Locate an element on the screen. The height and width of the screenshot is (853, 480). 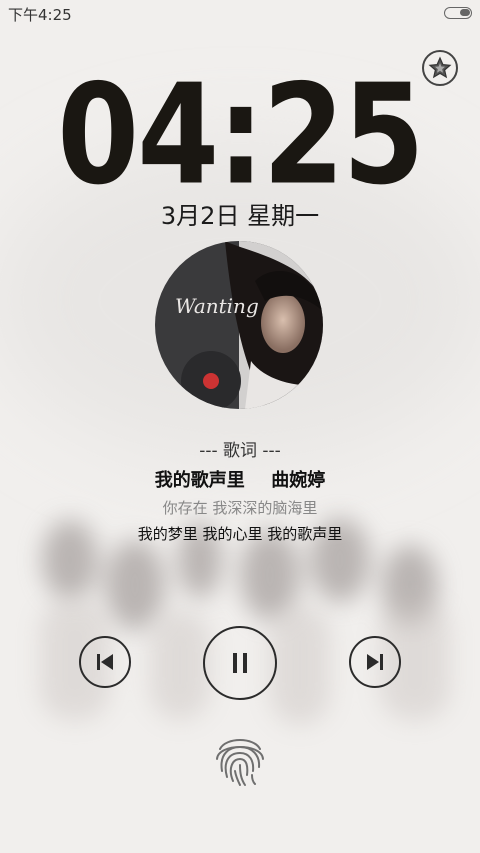
battery-level is located at coordinates (465, 12).